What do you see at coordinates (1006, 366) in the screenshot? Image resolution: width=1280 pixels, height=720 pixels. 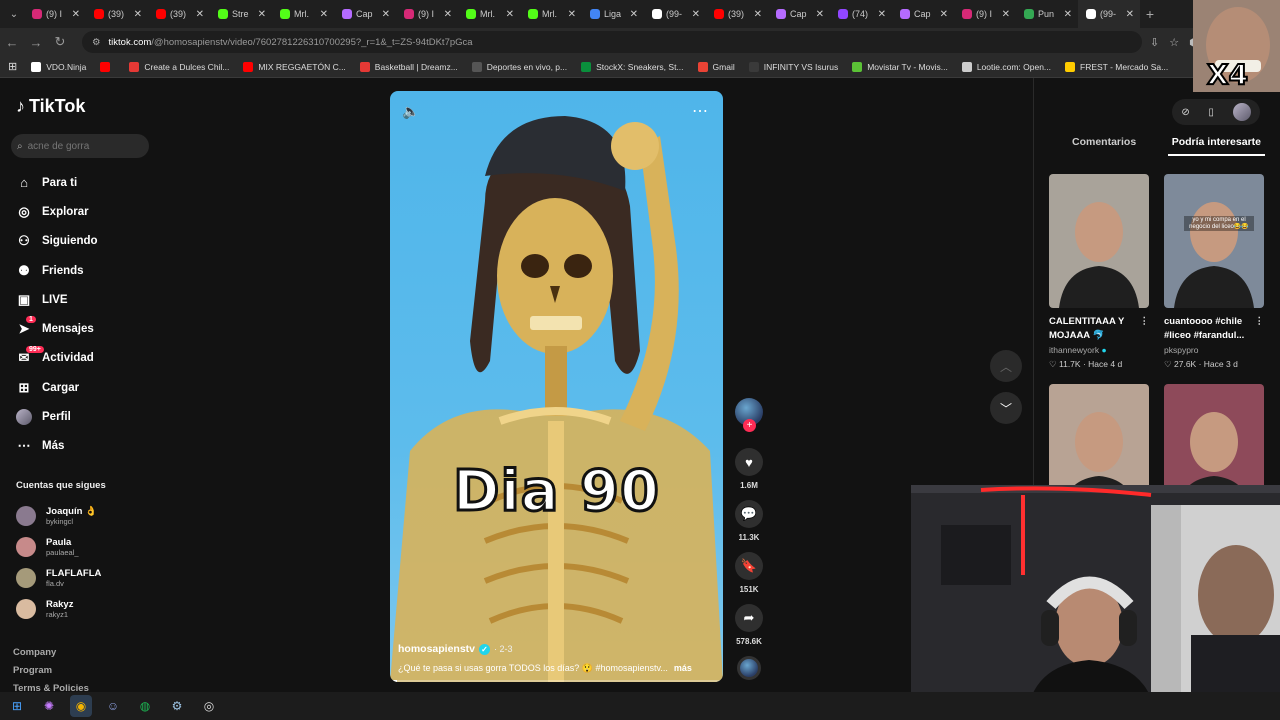 I see `previous-video-button: ︿` at bounding box center [1006, 366].